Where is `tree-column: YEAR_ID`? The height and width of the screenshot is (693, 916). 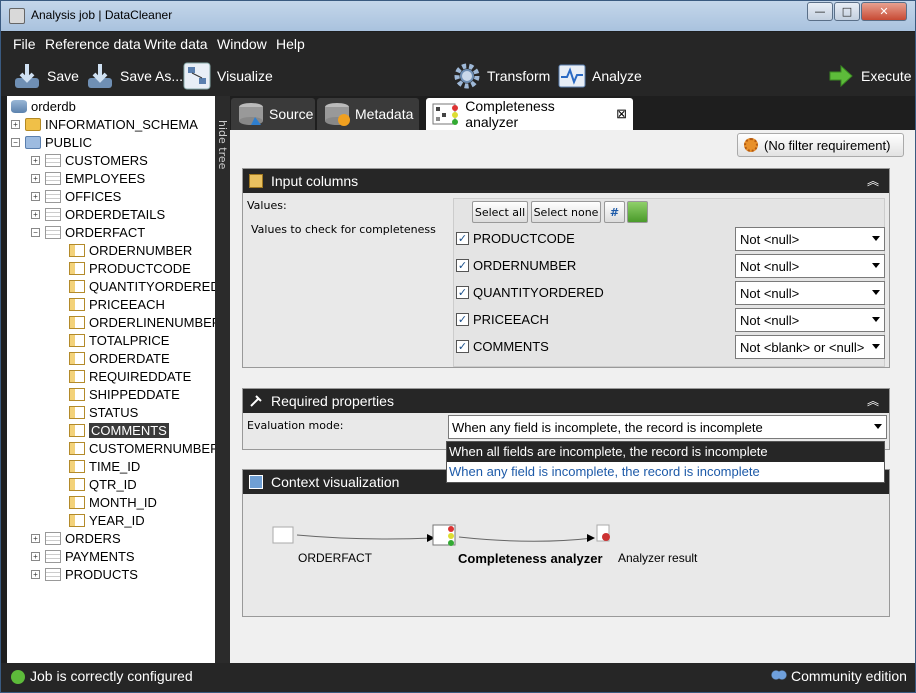
tree-column: YEAR_ID is located at coordinates (107, 520).